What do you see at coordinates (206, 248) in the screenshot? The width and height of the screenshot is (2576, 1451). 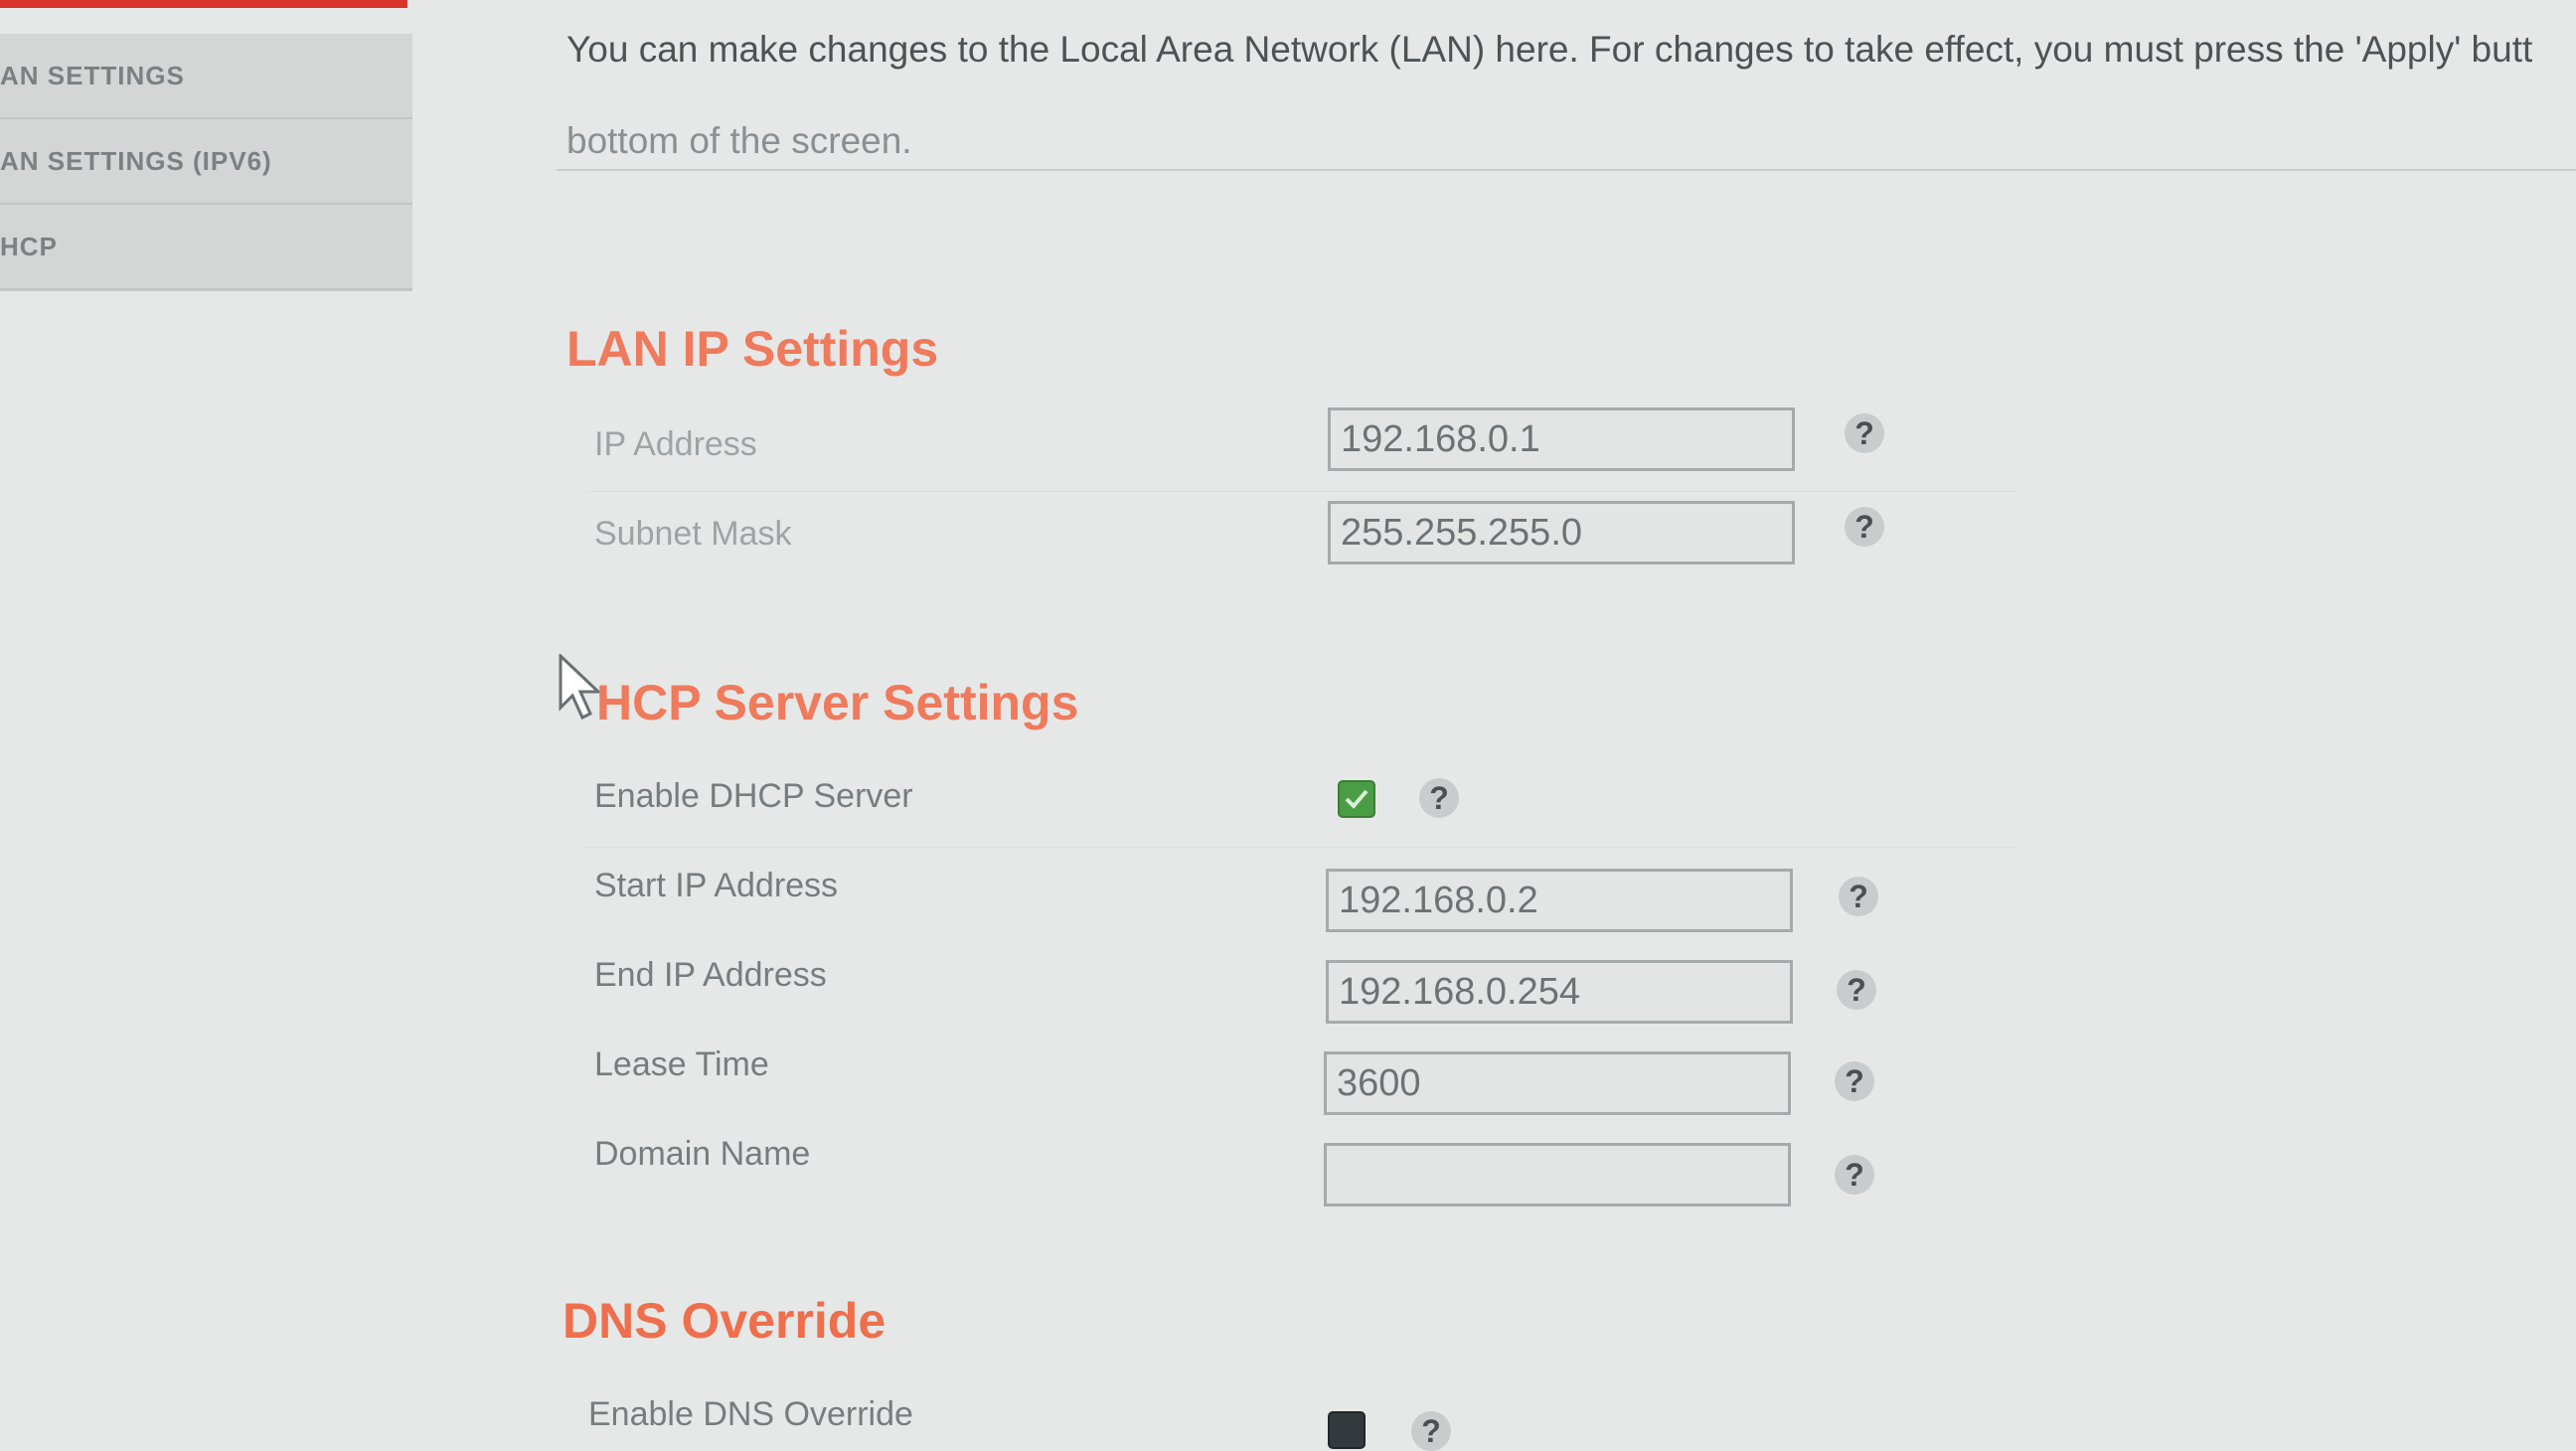 I see `sidebar-item-dhcp: HCP` at bounding box center [206, 248].